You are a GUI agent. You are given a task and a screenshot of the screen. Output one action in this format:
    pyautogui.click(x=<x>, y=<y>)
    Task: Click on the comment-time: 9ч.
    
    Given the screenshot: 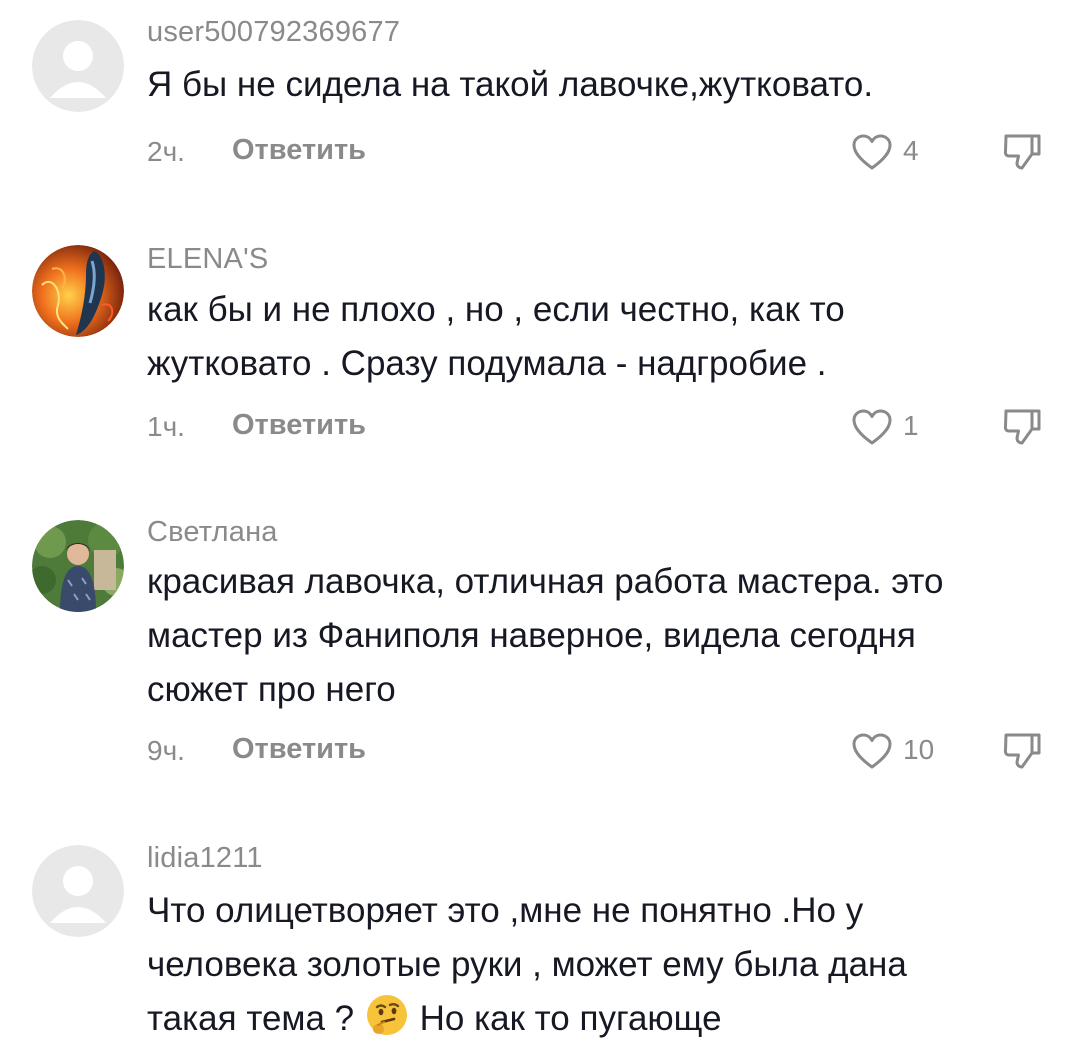 What is the action you would take?
    pyautogui.click(x=166, y=750)
    